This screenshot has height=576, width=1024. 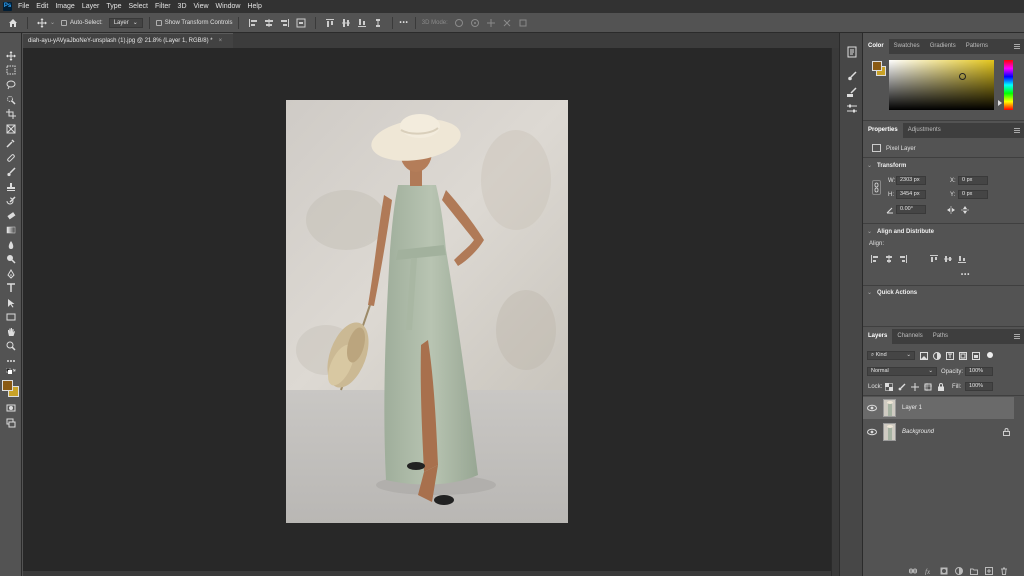 I want to click on more-options-button: •••, so click(x=403, y=23).